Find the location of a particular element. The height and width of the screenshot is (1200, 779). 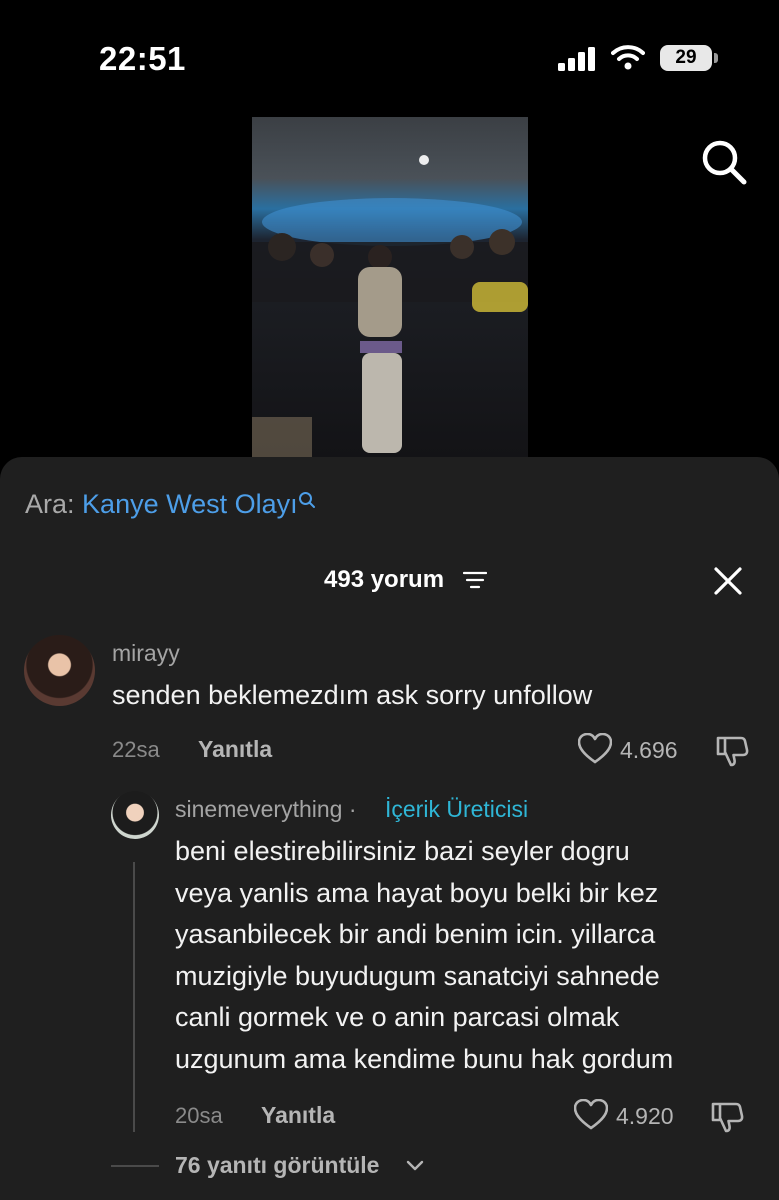

thread-line is located at coordinates (134, 997).